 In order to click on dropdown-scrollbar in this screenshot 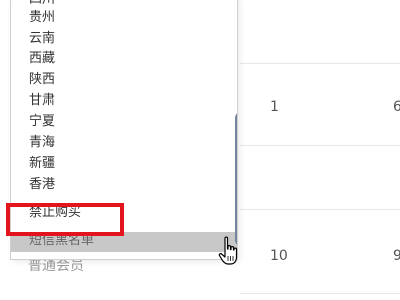, I will do `click(236, 179)`.